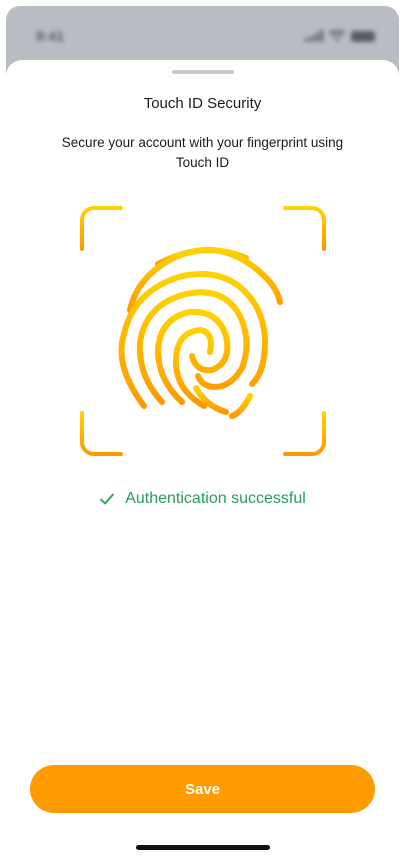 The image size is (405, 864). Describe the element at coordinates (107, 499) in the screenshot. I see `checkmark-icon` at that location.